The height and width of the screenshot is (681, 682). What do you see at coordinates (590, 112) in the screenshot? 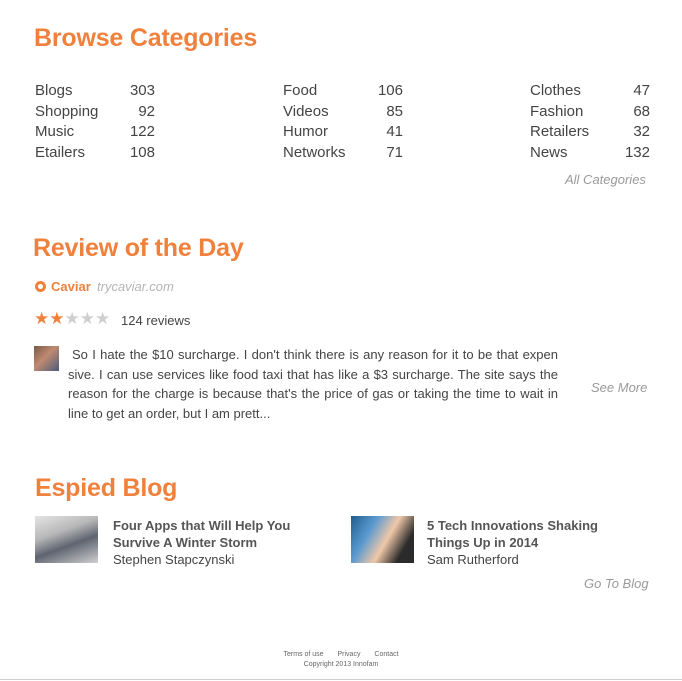
I see `category-link-fashion: Fashion 68` at bounding box center [590, 112].